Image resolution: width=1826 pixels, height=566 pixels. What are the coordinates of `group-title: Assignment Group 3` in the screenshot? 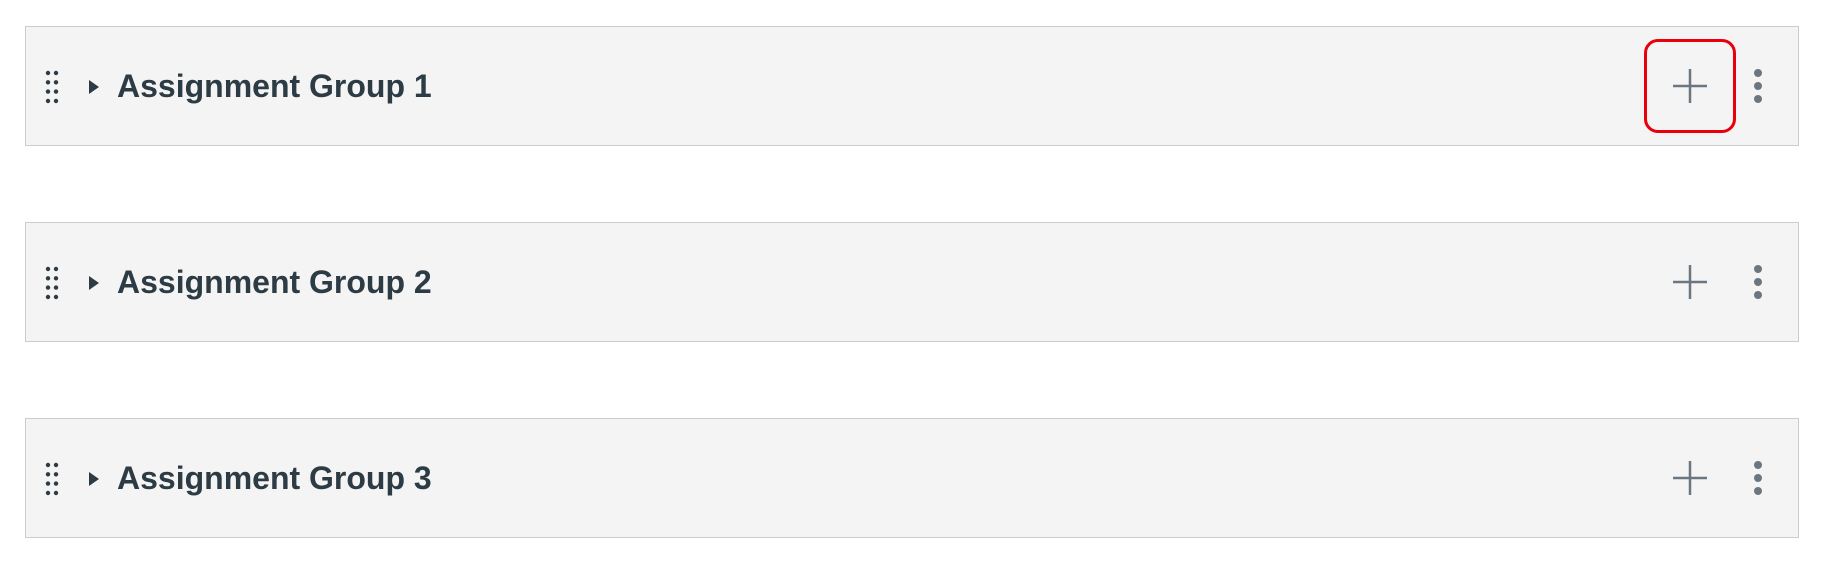 It's located at (274, 478).